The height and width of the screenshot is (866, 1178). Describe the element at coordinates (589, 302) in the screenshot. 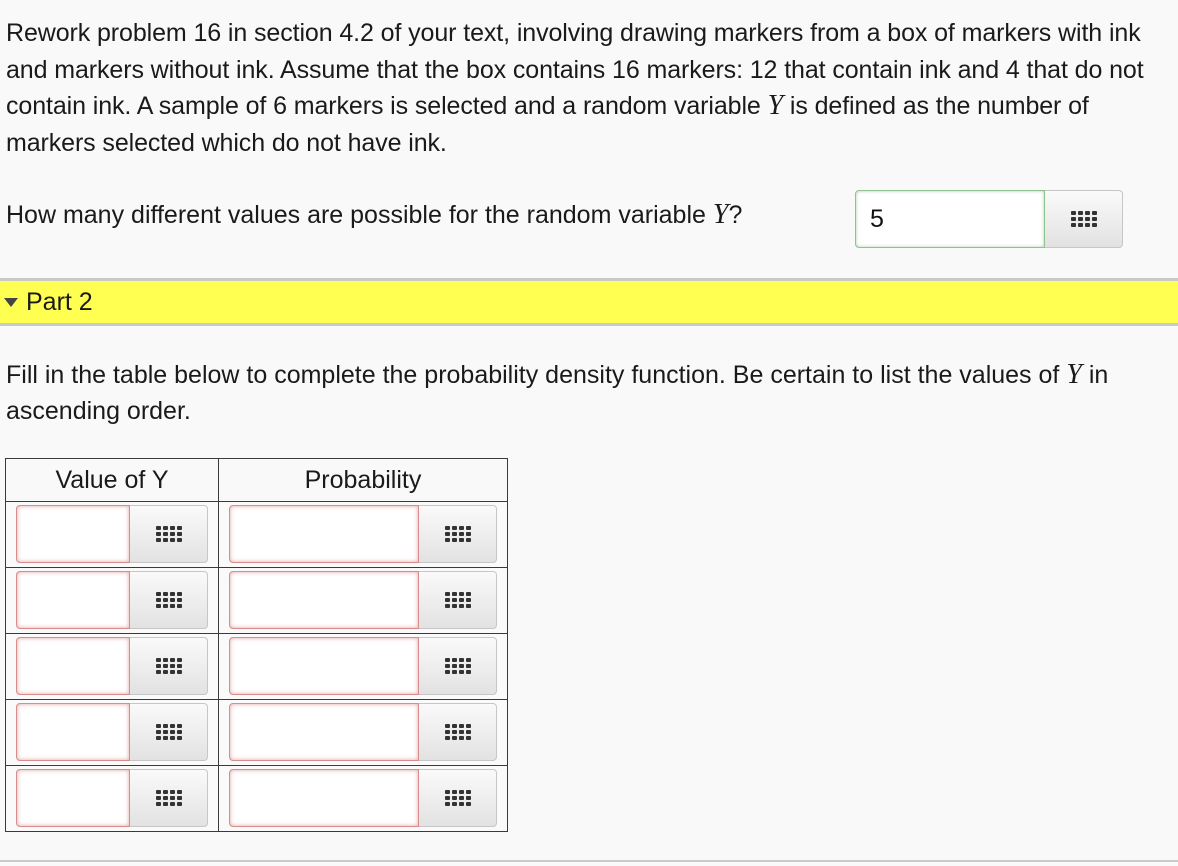

I see `part-2-header: Part 2` at that location.